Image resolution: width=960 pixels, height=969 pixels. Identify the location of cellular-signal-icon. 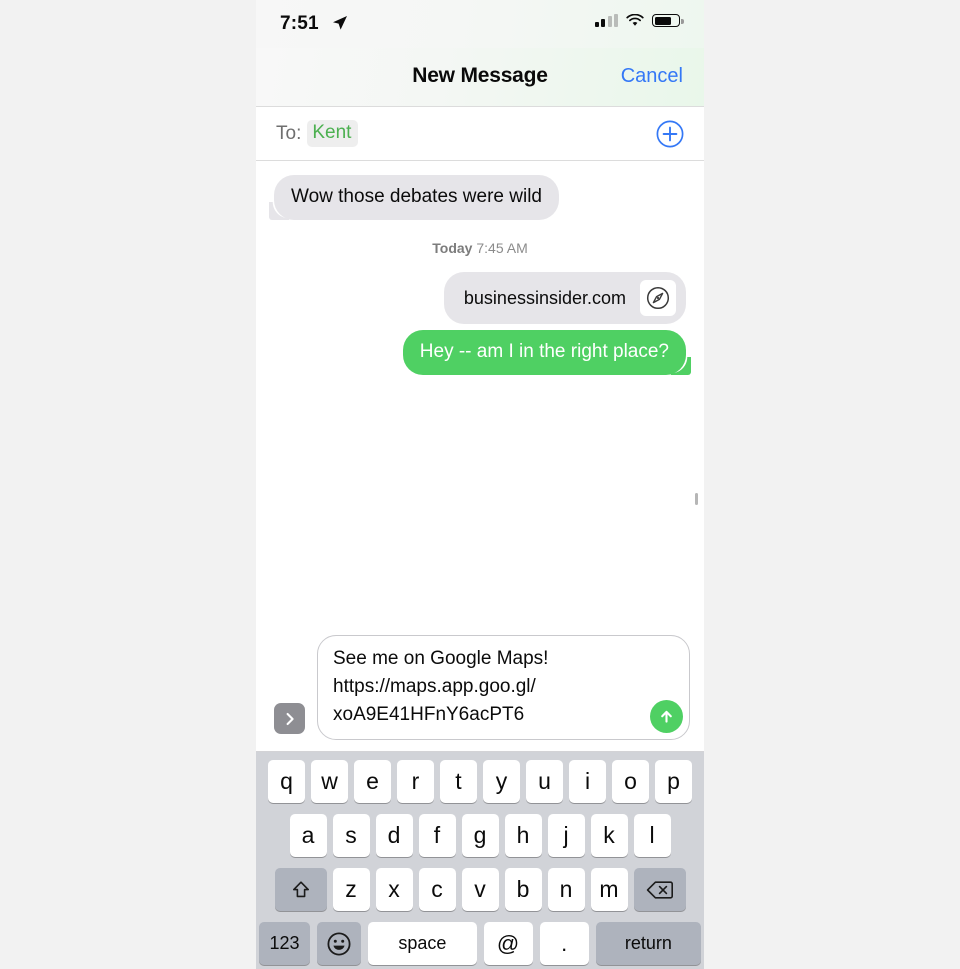
(606, 20).